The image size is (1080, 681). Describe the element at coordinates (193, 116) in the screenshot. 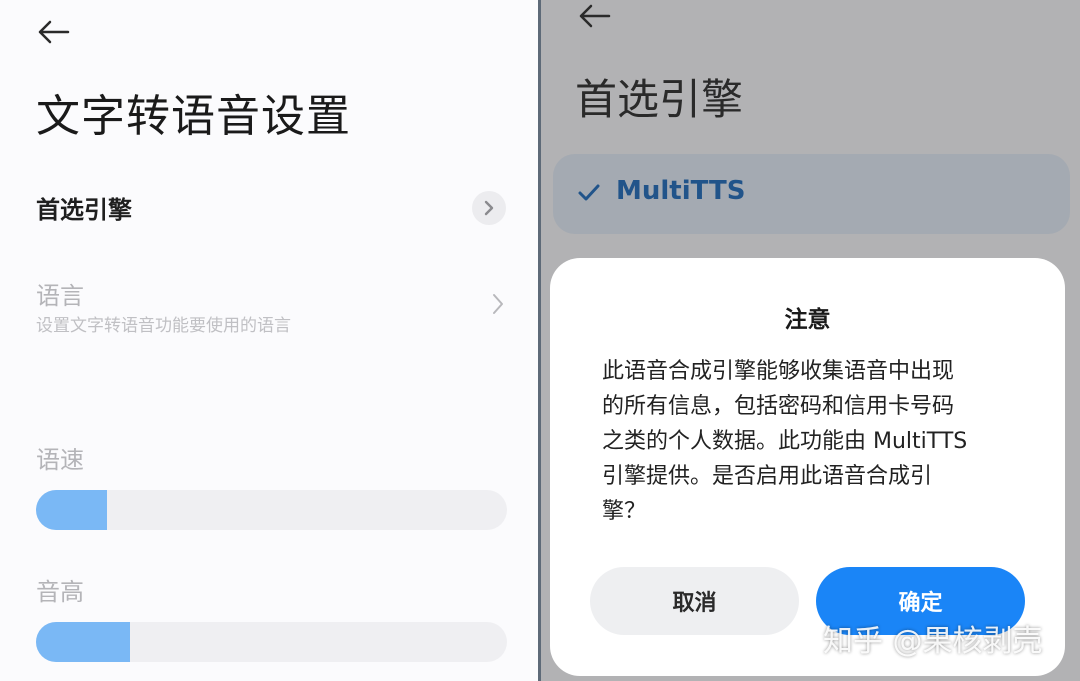

I see `page-title: 文字转语音设置` at that location.